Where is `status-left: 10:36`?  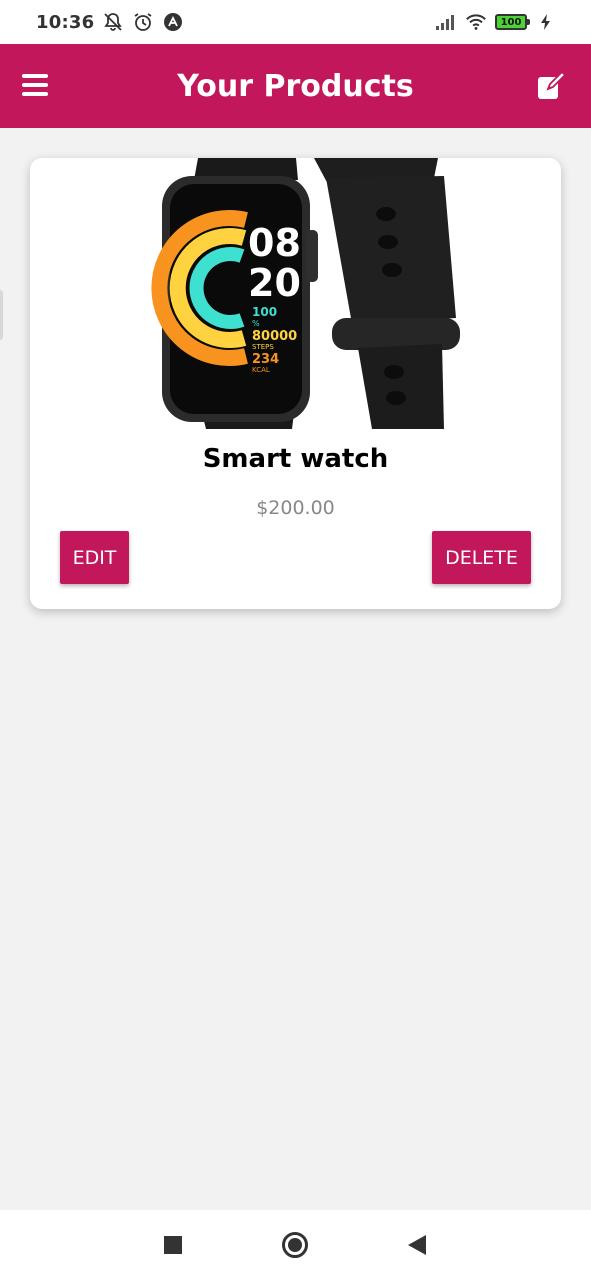 status-left: 10:36 is located at coordinates (110, 22).